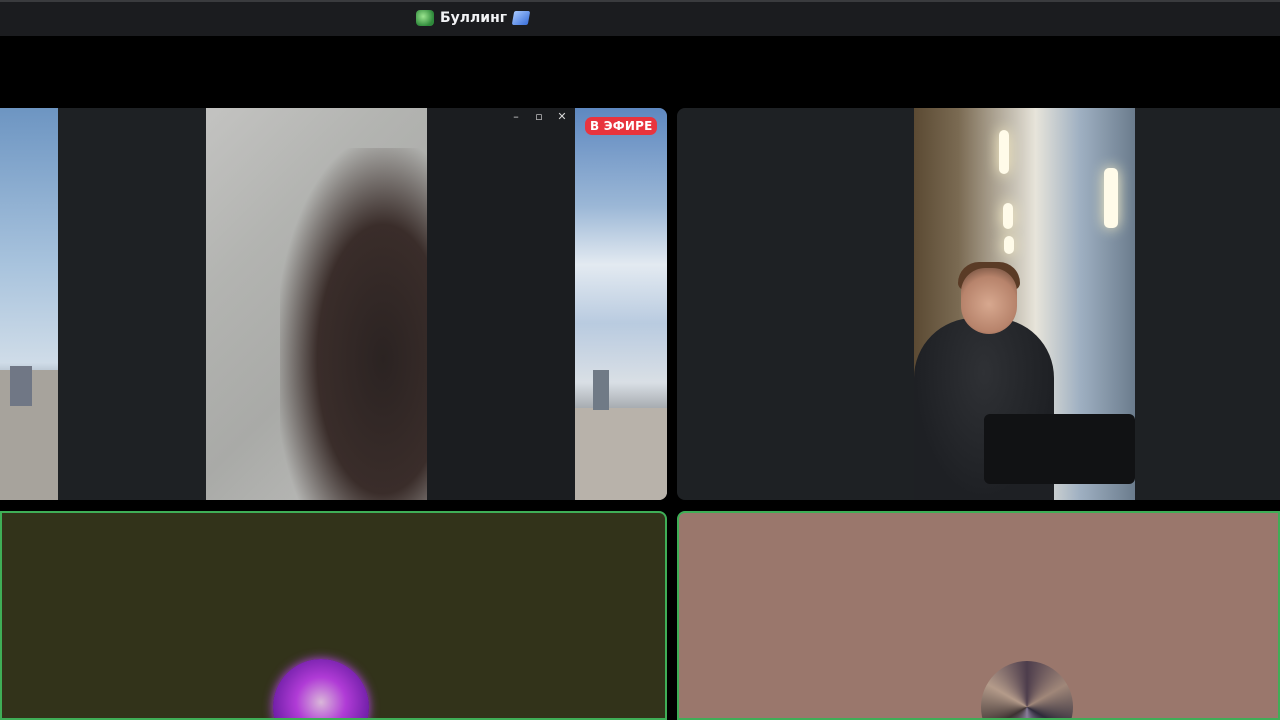 The width and height of the screenshot is (1280, 720). What do you see at coordinates (539, 117) in the screenshot?
I see `maximize-button: ▫` at bounding box center [539, 117].